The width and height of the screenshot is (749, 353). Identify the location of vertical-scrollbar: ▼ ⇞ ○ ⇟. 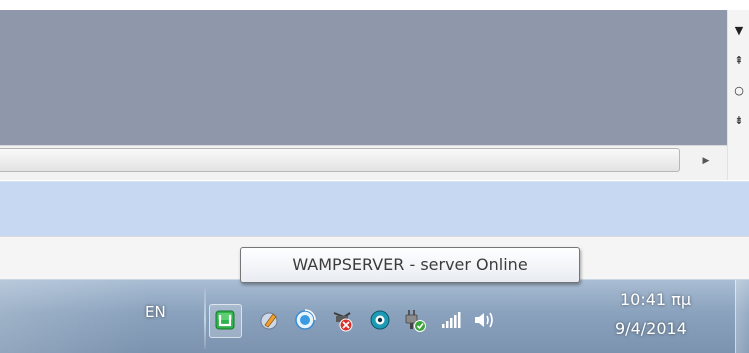
(738, 95).